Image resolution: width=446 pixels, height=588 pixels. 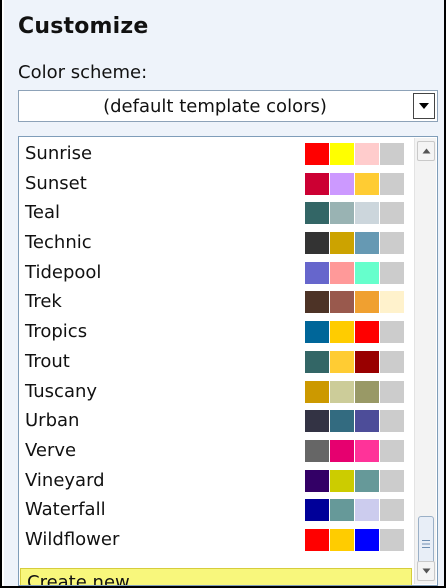 What do you see at coordinates (216, 362) in the screenshot?
I see `scheme-list-item: Trout` at bounding box center [216, 362].